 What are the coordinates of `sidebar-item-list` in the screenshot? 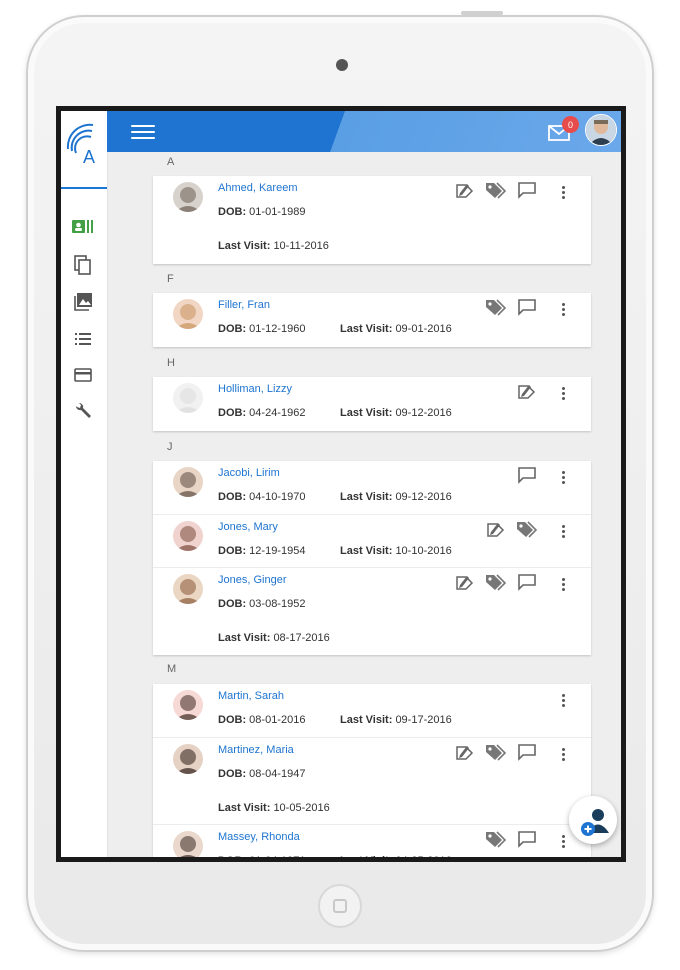 It's located at (83, 339).